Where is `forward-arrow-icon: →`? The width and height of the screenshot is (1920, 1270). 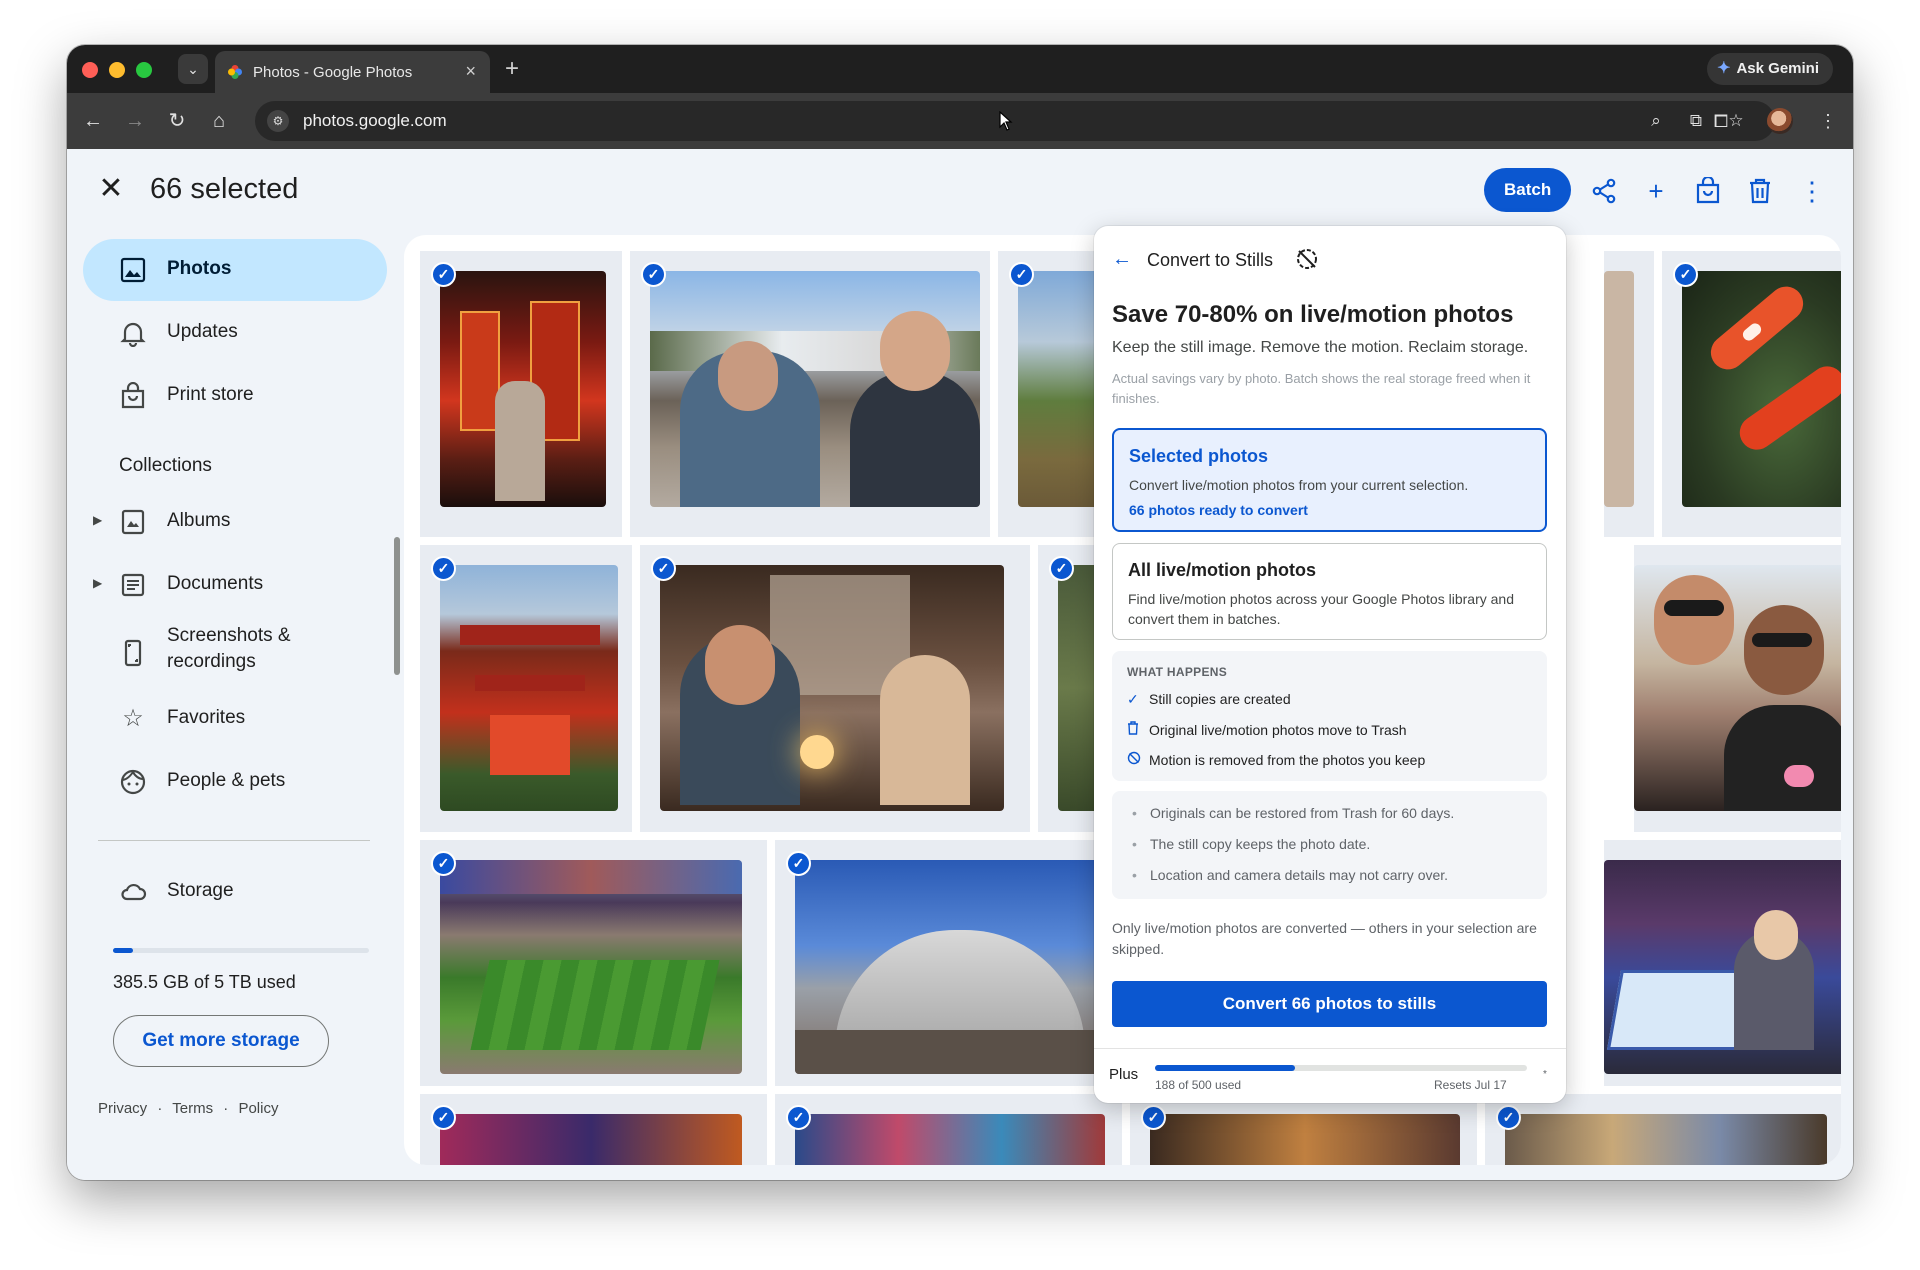
forward-arrow-icon: → is located at coordinates (135, 121).